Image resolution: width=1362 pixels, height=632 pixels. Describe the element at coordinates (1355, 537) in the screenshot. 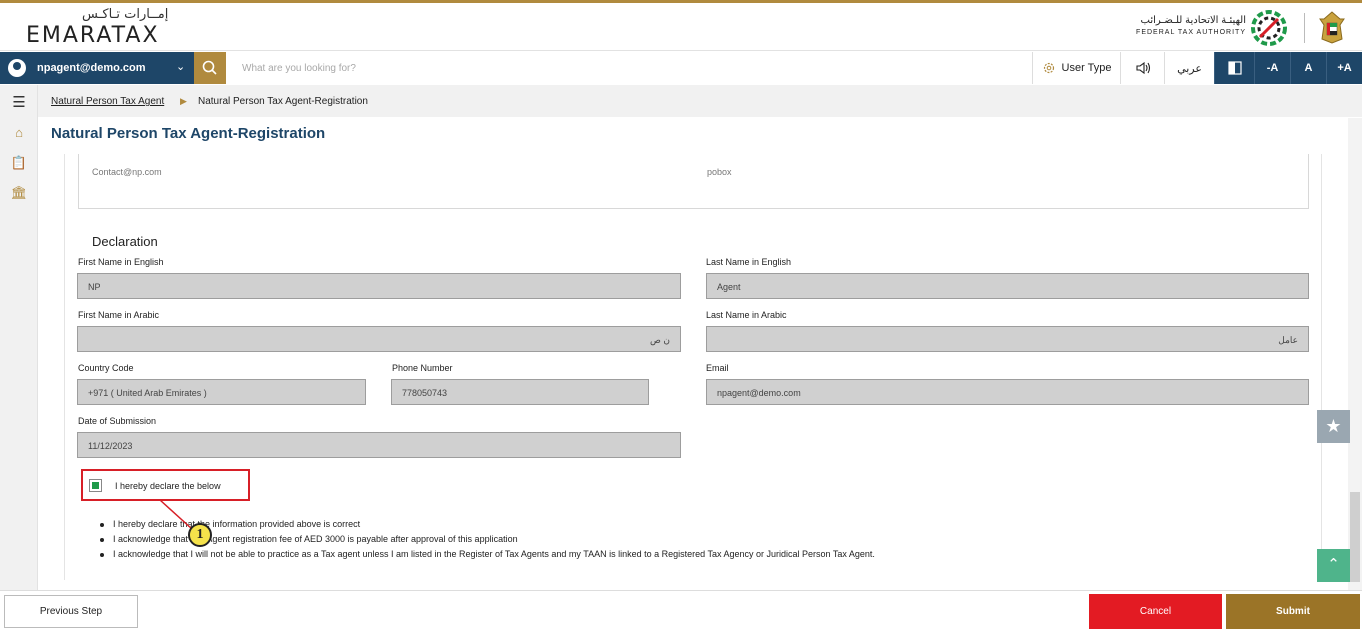

I see `scrollbar-thumb` at that location.